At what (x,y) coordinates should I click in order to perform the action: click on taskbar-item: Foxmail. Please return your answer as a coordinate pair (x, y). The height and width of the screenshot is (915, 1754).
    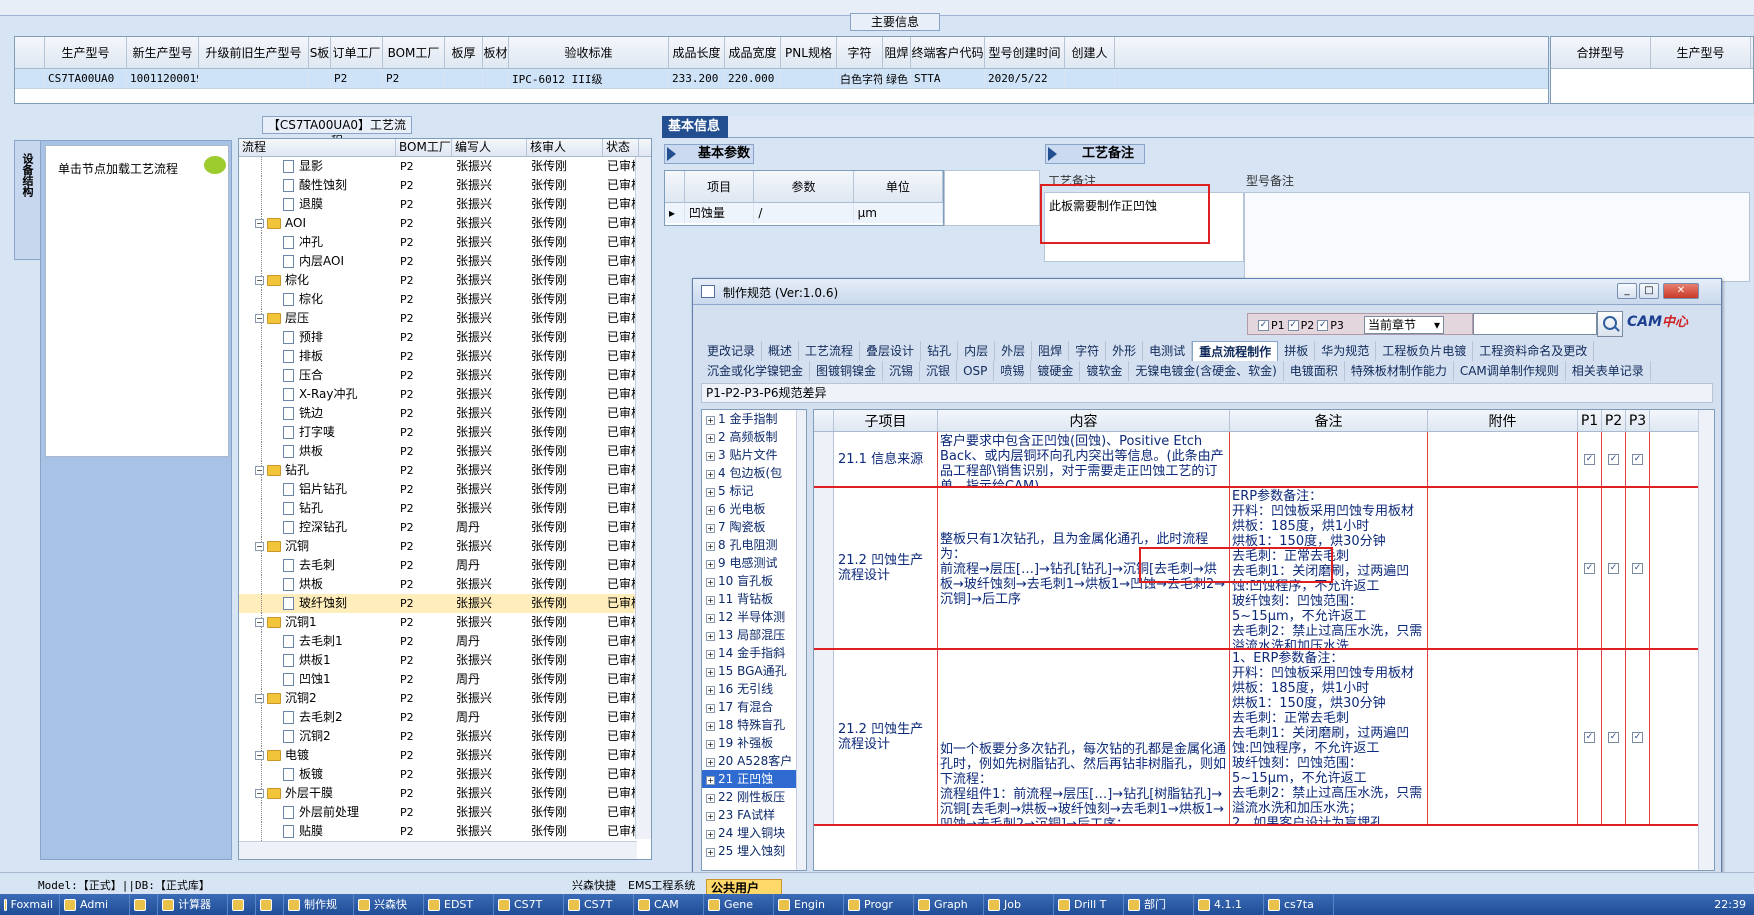
    Looking at the image, I should click on (30, 904).